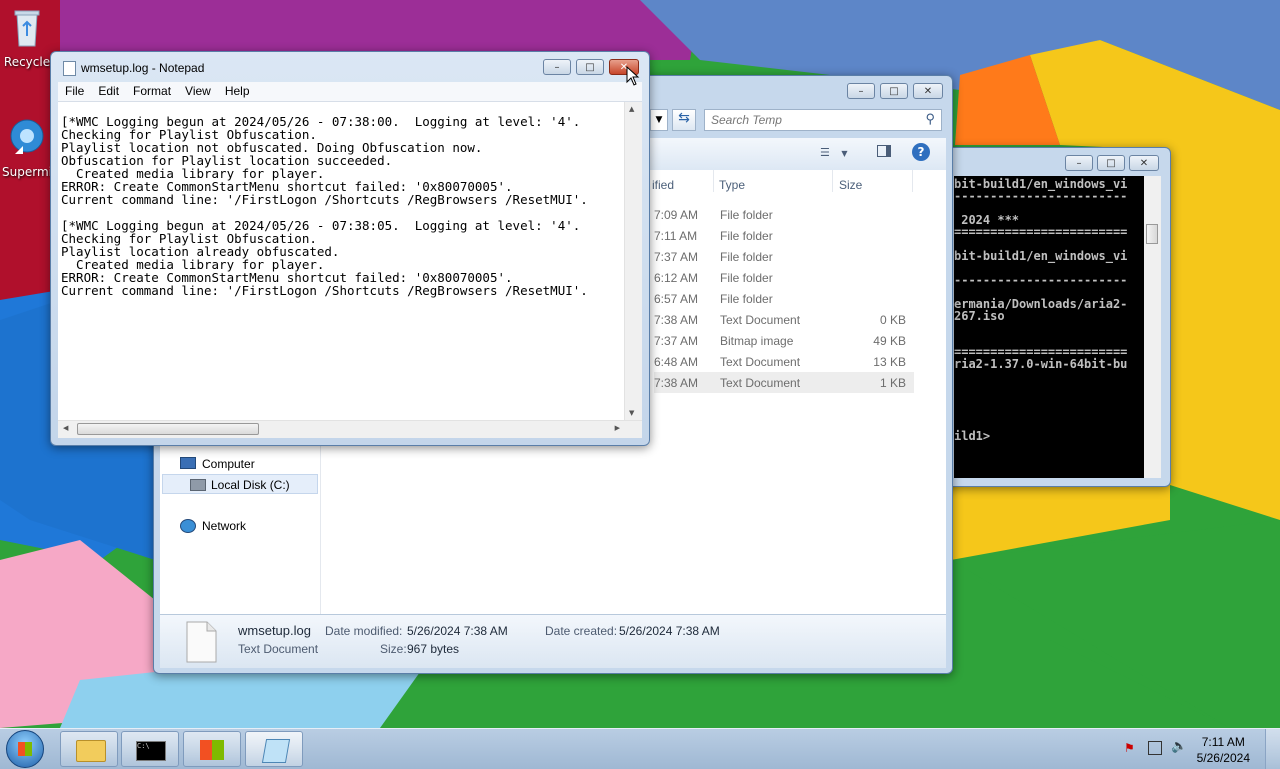  Describe the element at coordinates (632, 109) in the screenshot. I see `scroll-up-icon: ▲` at that location.